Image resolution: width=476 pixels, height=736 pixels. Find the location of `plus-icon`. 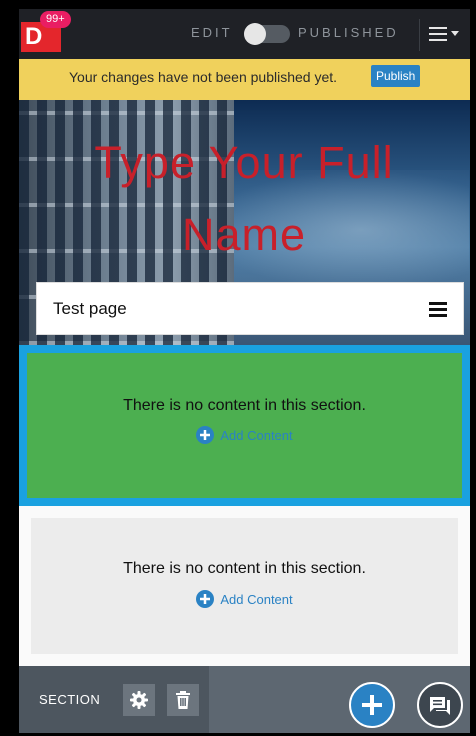

plus-icon is located at coordinates (372, 705).